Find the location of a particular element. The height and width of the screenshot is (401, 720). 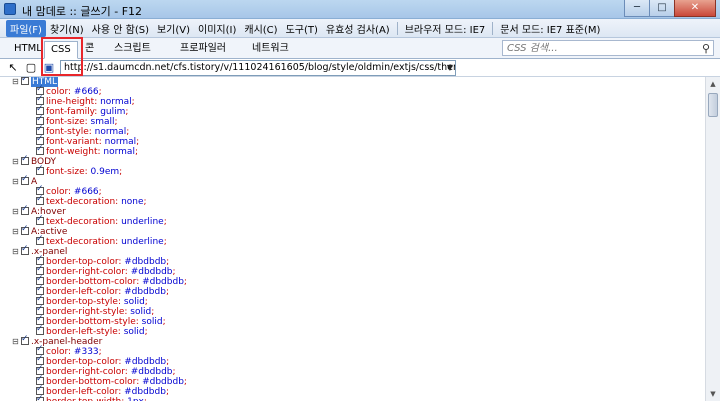

css-declaration: font-weight: normal; is located at coordinates (87, 150).